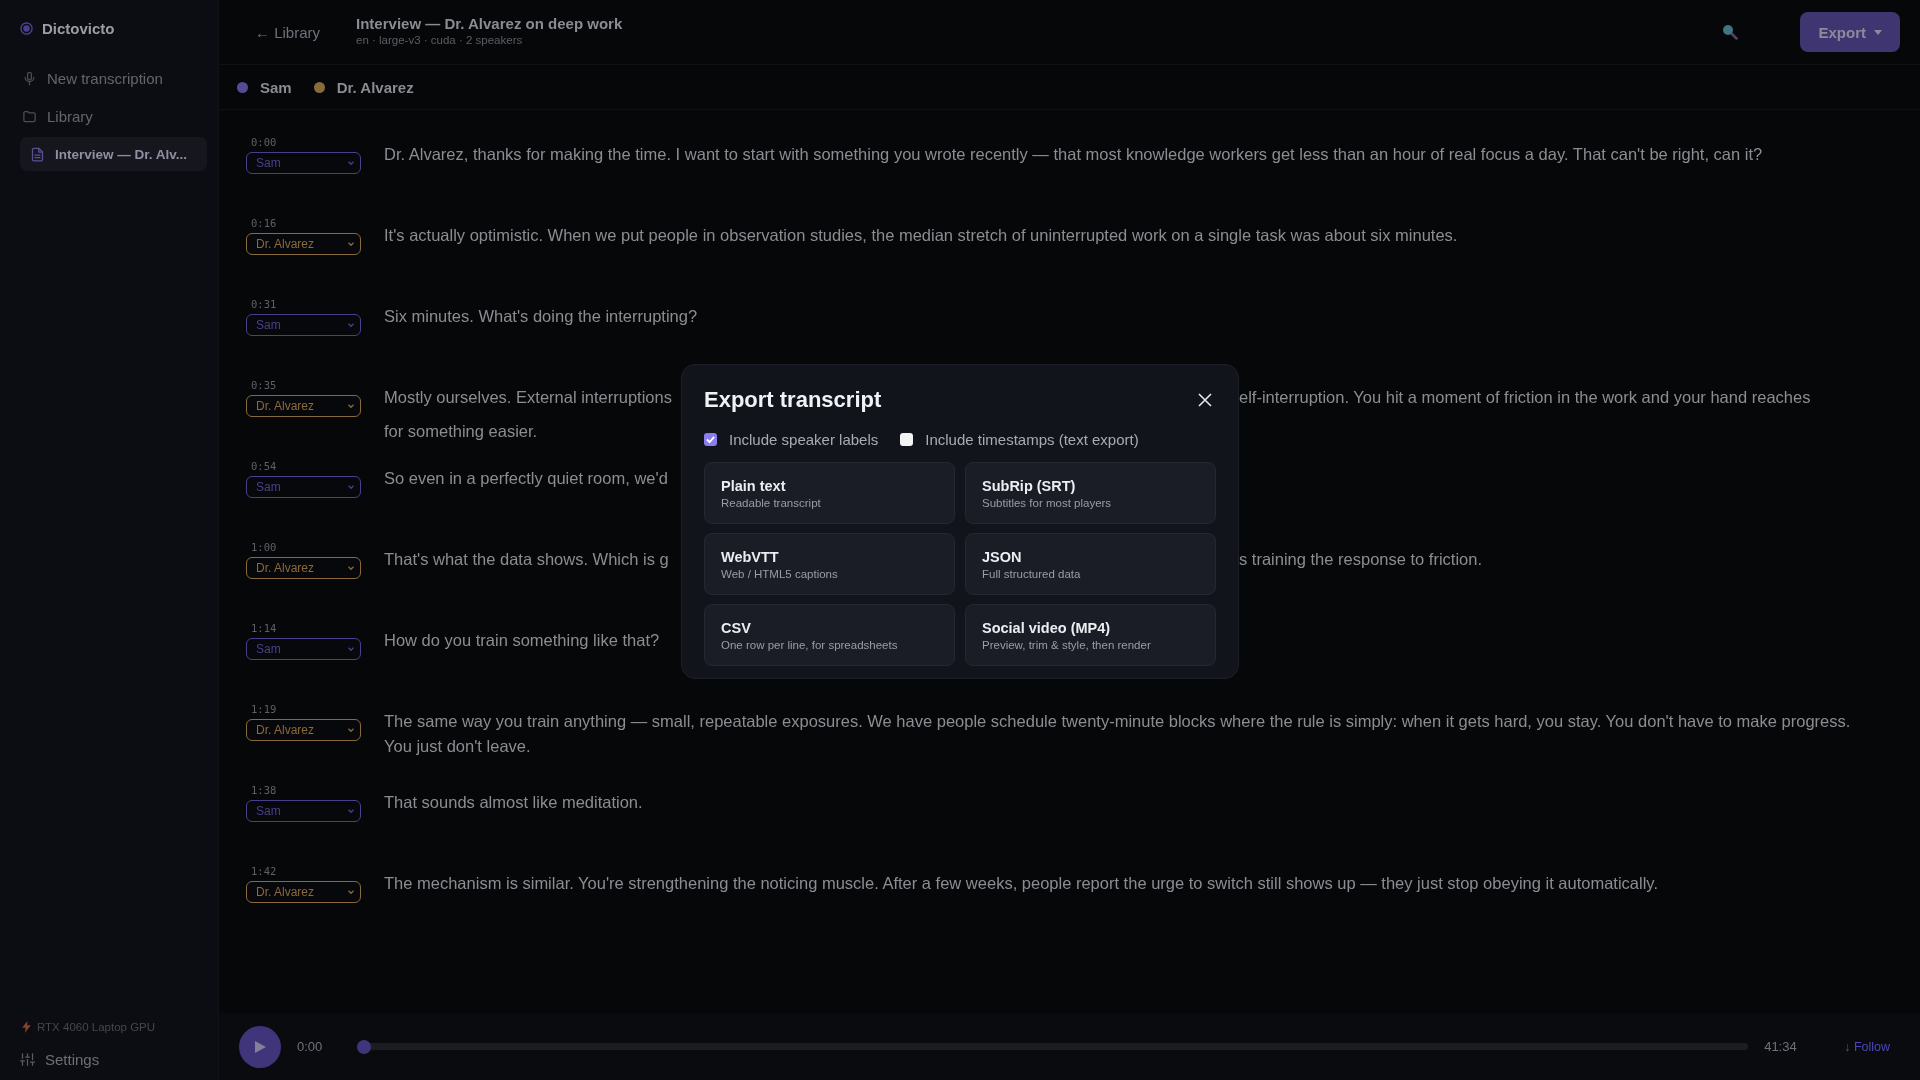 This screenshot has height=1080, width=1920. I want to click on format-option: Plain text Readable transcript, so click(829, 493).